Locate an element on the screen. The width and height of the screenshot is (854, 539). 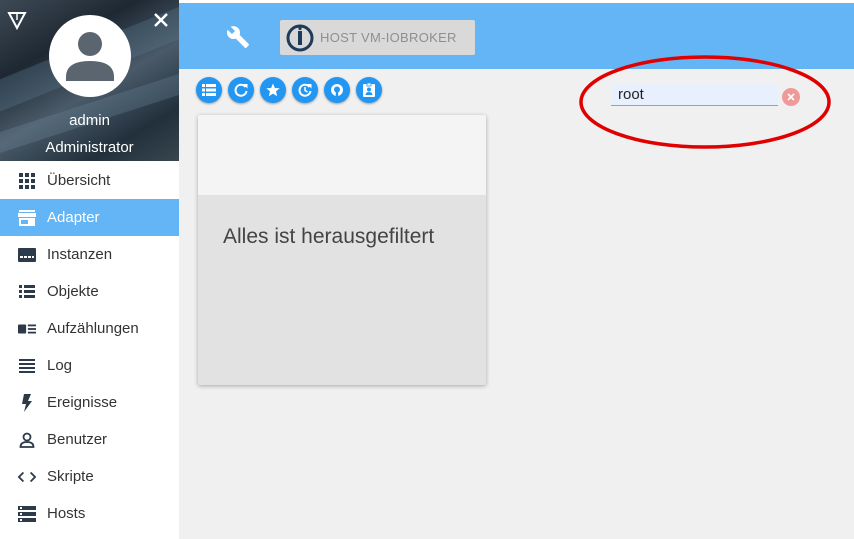
sidebar-item-hosts: Hosts is located at coordinates (89, 513).